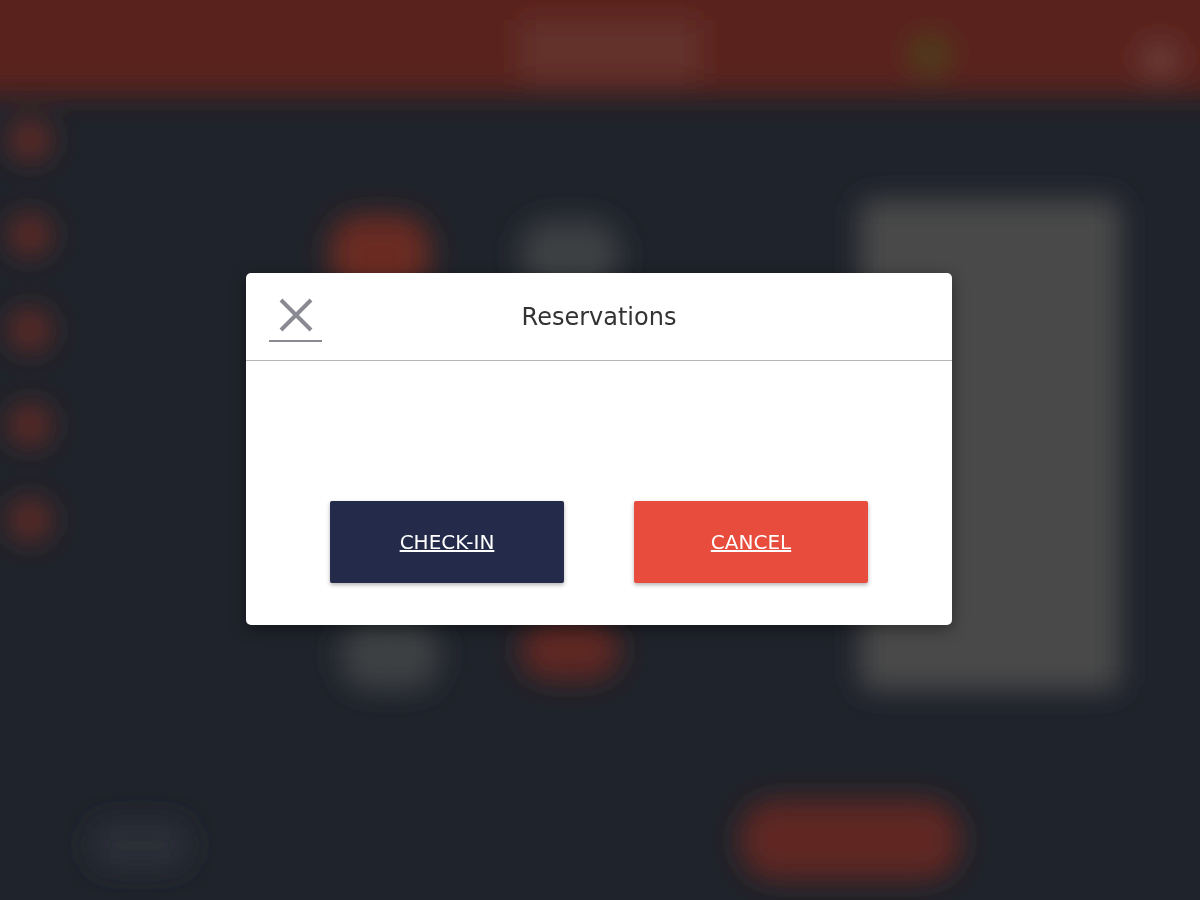  I want to click on close-icon, so click(295, 315).